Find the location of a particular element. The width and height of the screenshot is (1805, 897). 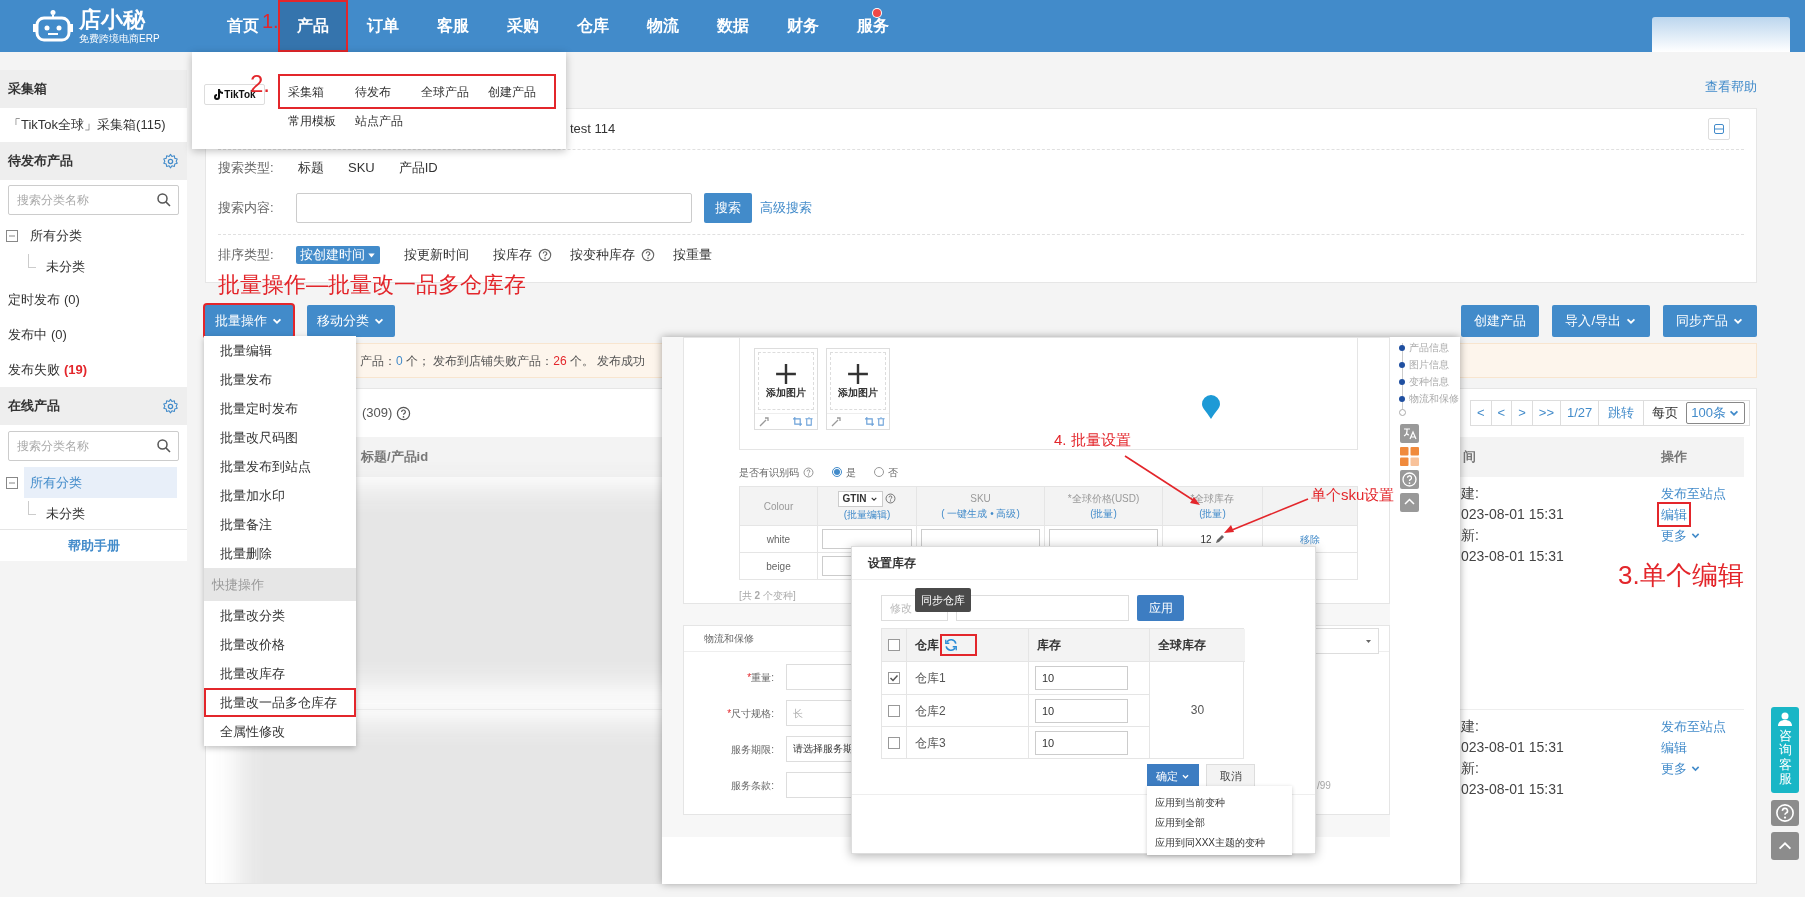

field-label: *尺寸规格: is located at coordinates (750, 713).